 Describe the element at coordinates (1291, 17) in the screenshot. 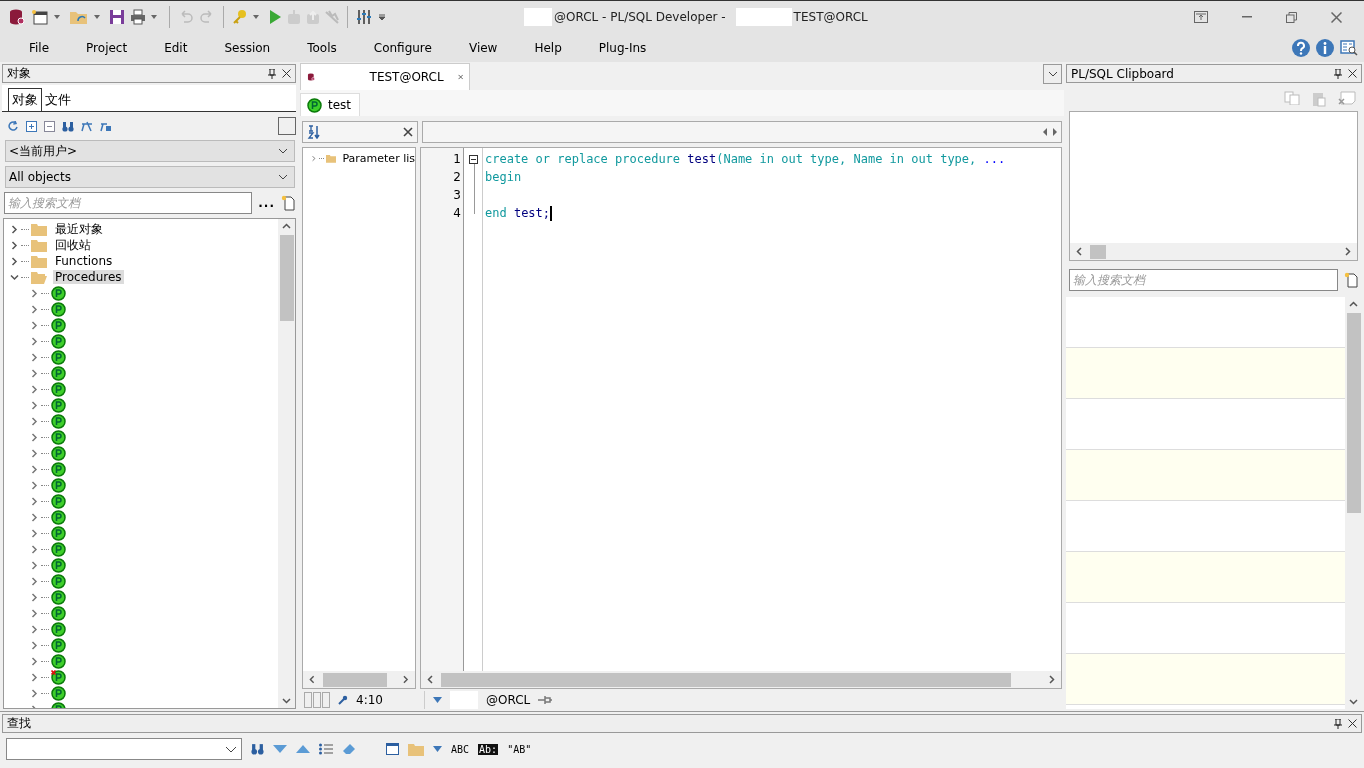

I see `restore-icon` at that location.